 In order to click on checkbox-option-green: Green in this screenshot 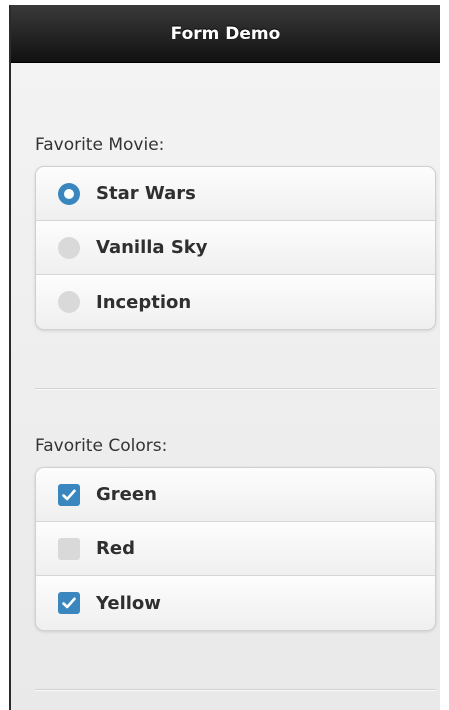, I will do `click(235, 495)`.